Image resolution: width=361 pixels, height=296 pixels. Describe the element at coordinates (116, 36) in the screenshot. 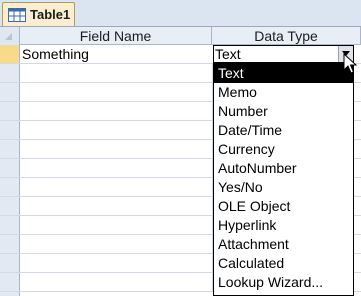

I see `column-header-field-name: Field Name` at that location.